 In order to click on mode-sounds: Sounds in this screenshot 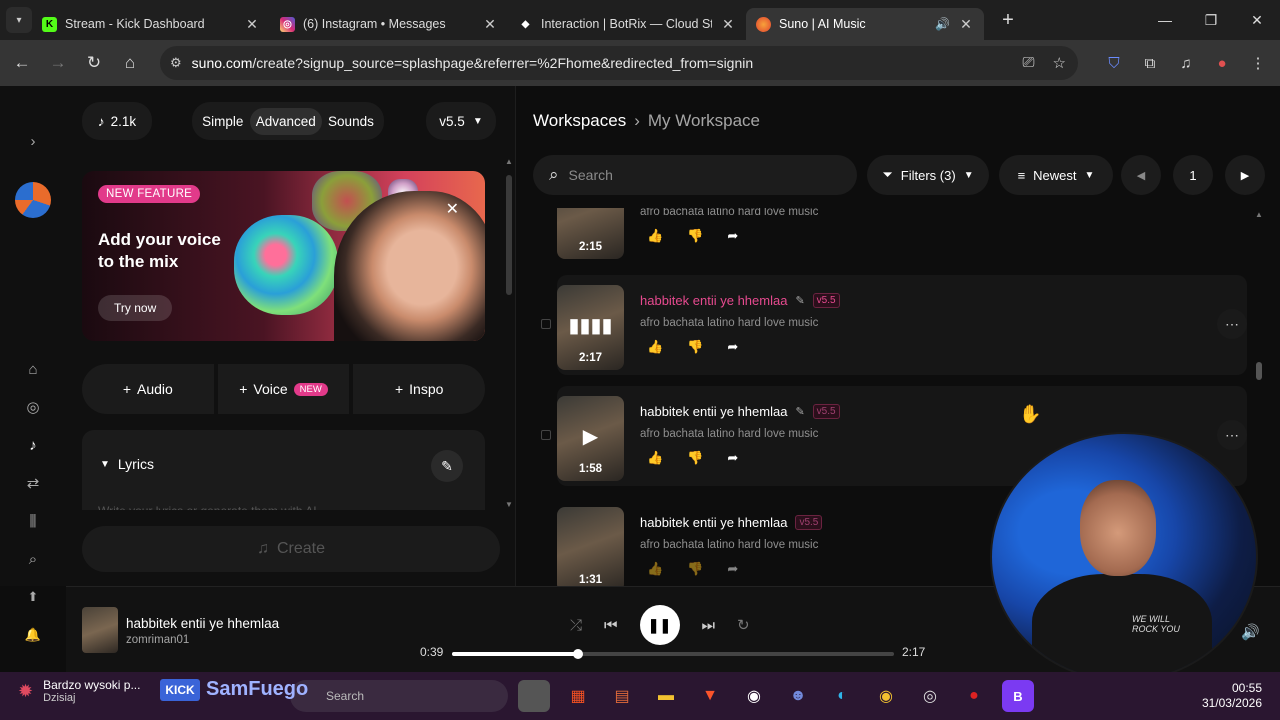, I will do `click(351, 121)`.